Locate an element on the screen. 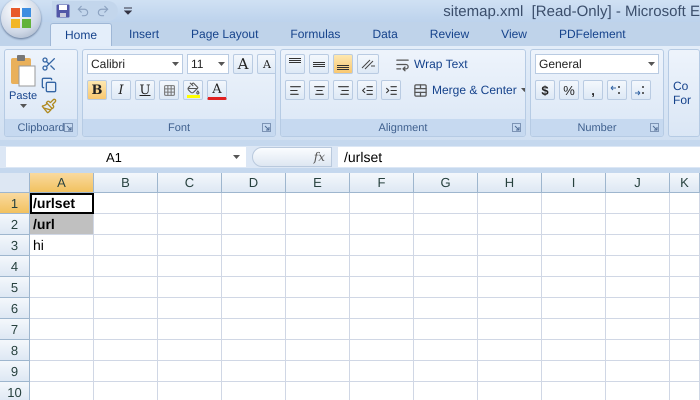  currency-button: $ is located at coordinates (545, 90).